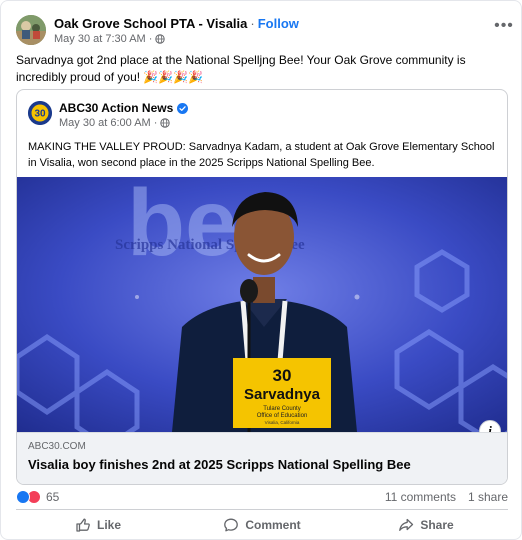  What do you see at coordinates (278, 23) in the screenshot?
I see `follow-button: Follow` at bounding box center [278, 23].